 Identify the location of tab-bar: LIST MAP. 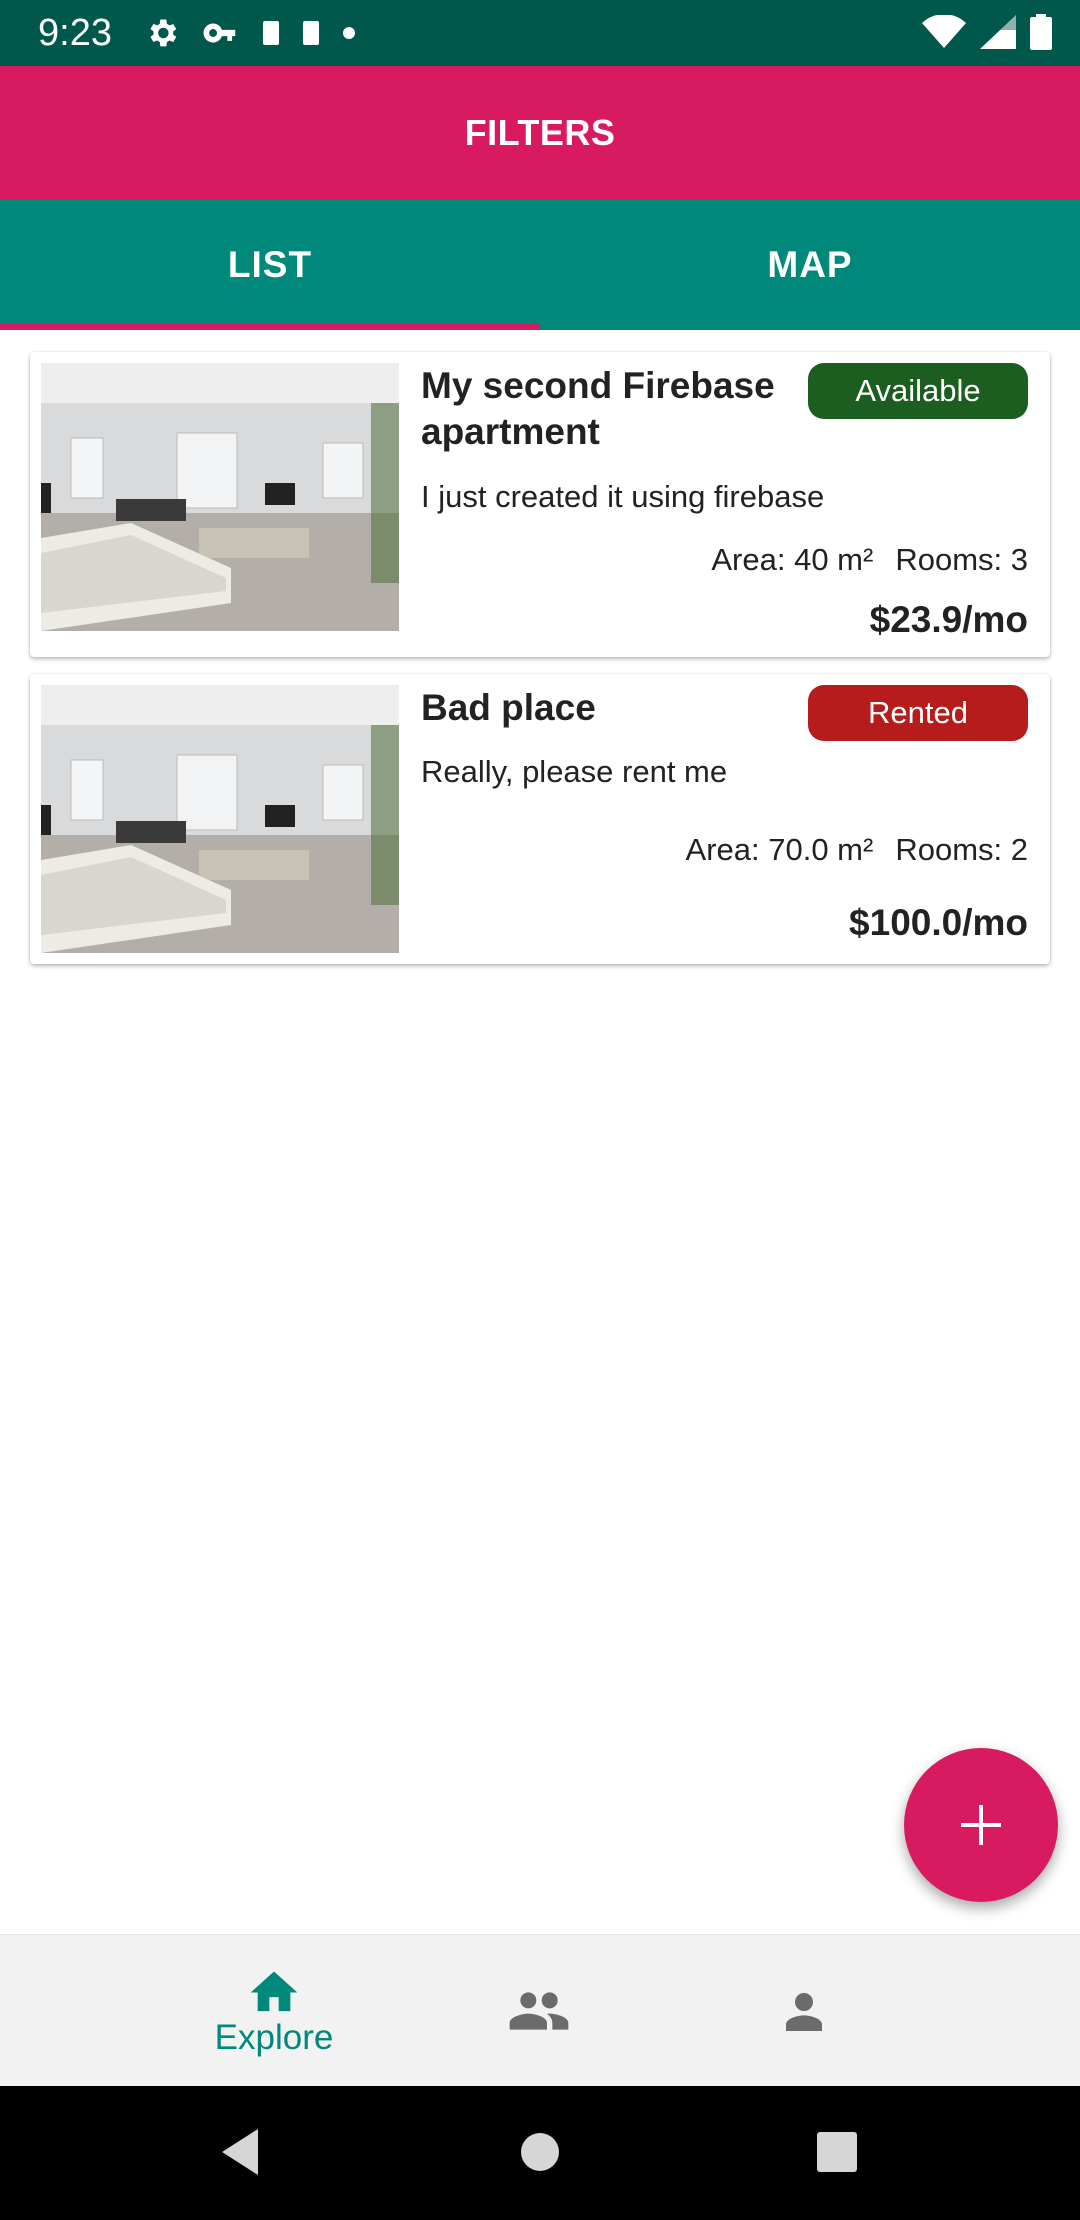
(540, 264).